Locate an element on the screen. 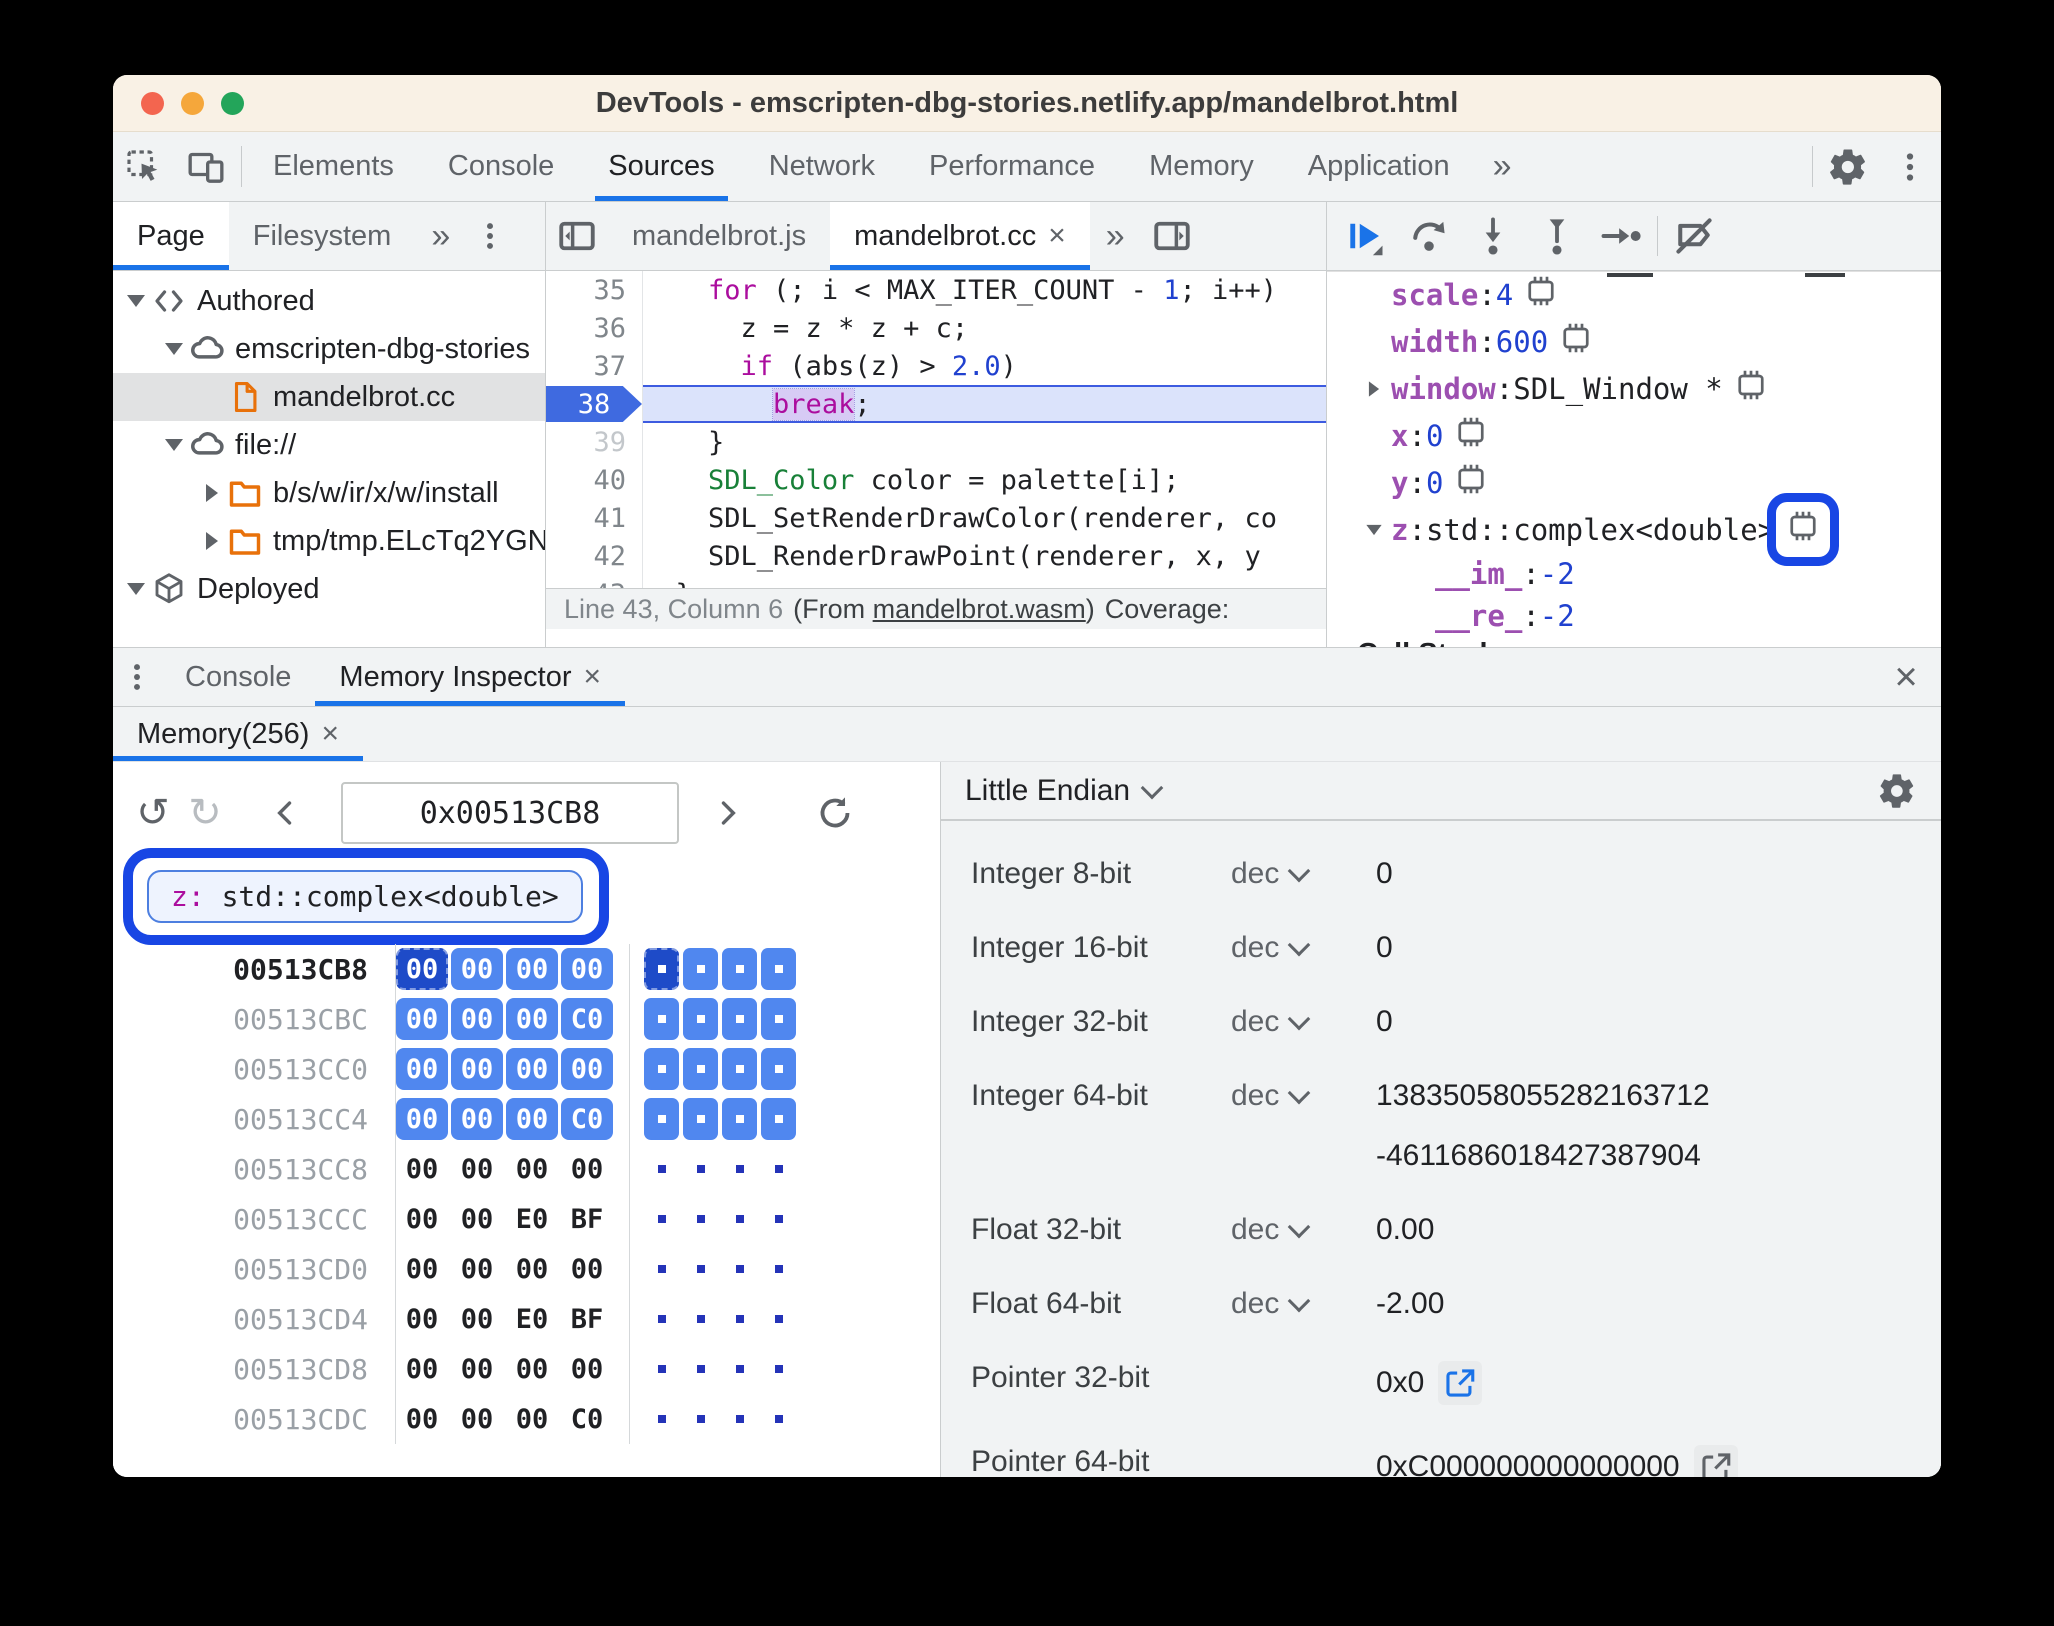  resume-icon is located at coordinates (1365, 236).